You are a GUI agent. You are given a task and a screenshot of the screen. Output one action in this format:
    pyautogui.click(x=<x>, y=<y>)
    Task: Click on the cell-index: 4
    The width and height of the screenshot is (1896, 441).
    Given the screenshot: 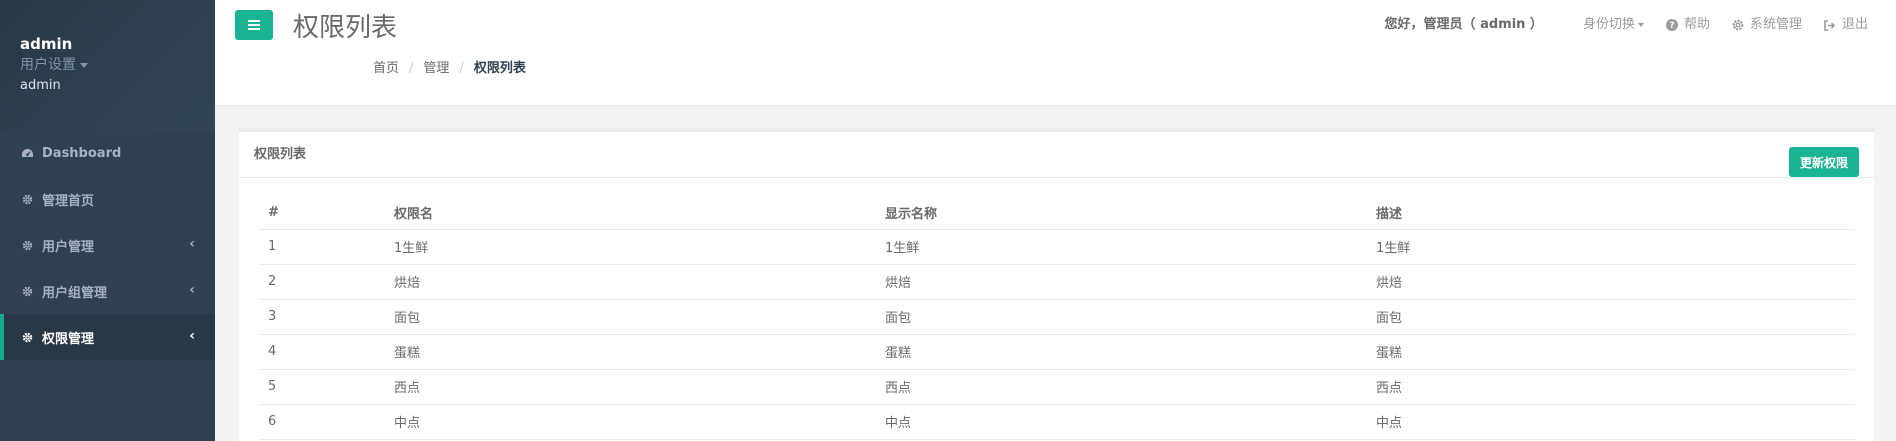 What is the action you would take?
    pyautogui.click(x=322, y=352)
    